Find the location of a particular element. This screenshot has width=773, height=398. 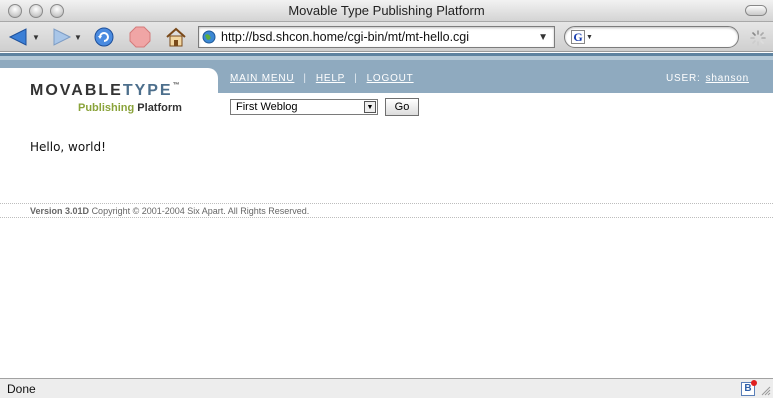

window-titlebar: Movable Type Publishing Platform is located at coordinates (386, 11).